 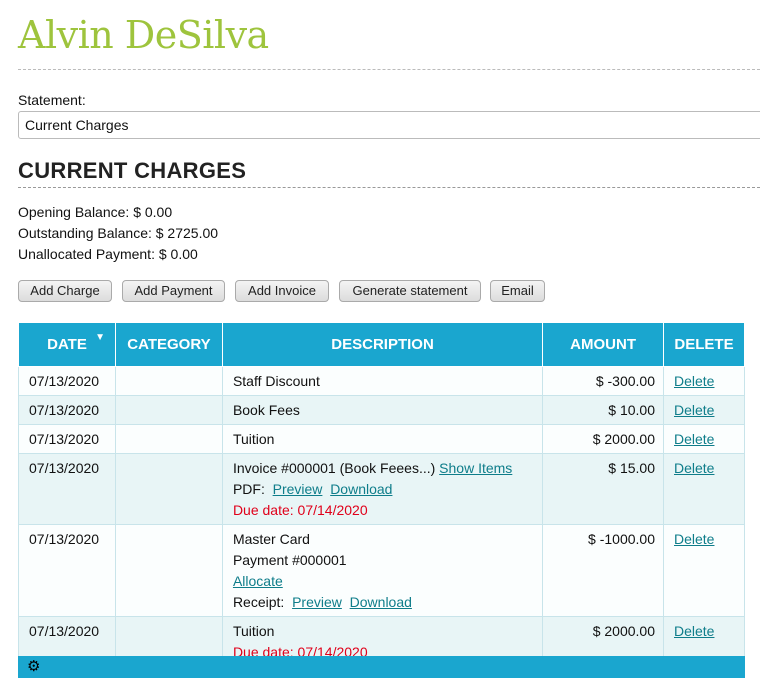 I want to click on pdf-download-link: Download, so click(x=361, y=489).